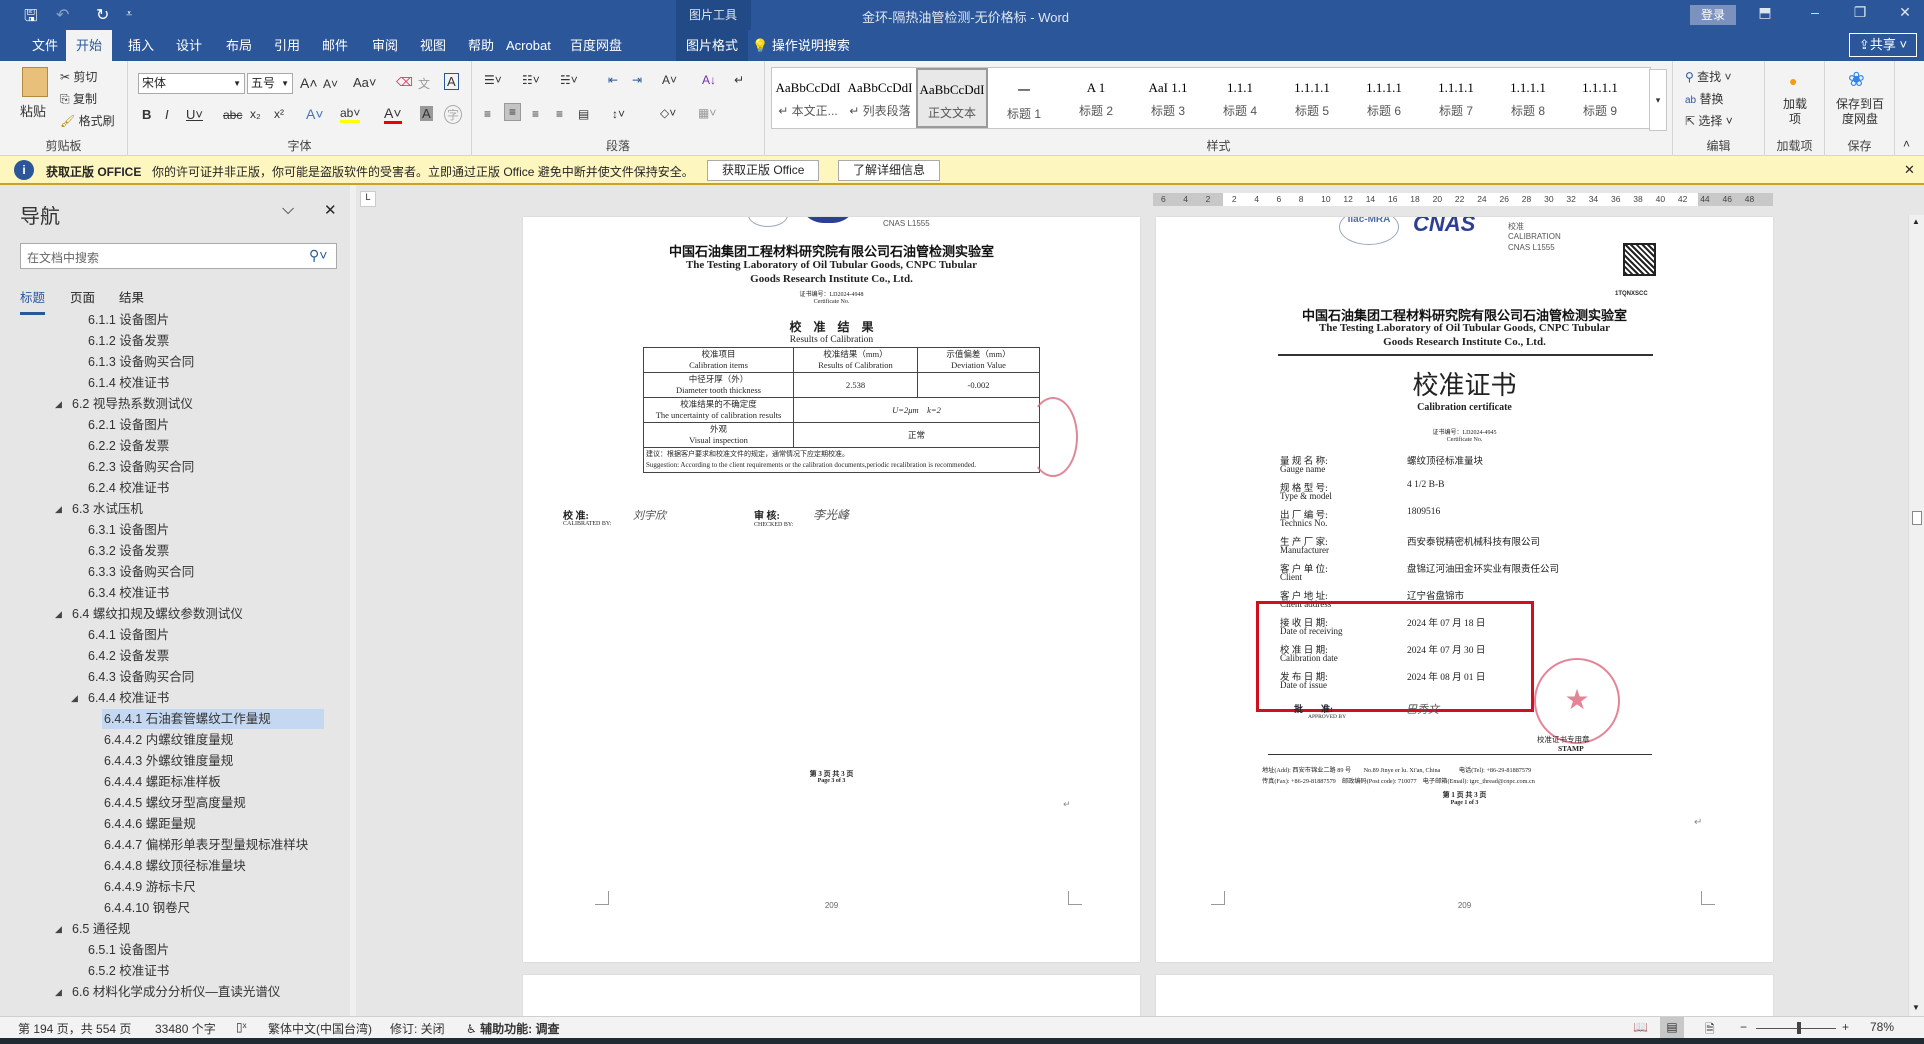  Describe the element at coordinates (393, 114) in the screenshot. I see `font-color-icon: A˅` at that location.